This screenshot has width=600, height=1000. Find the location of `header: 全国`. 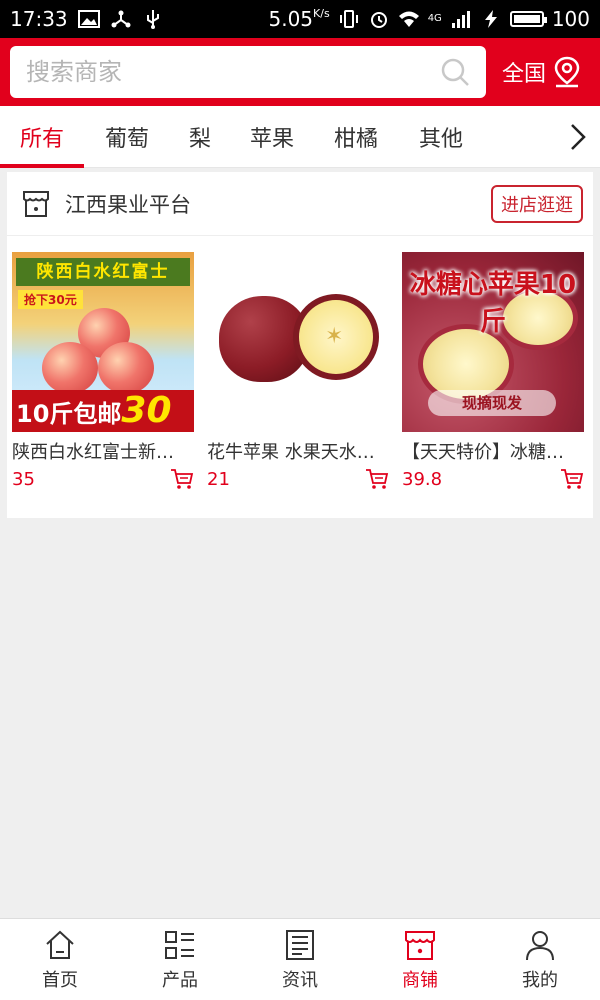

header: 全国 is located at coordinates (300, 72).